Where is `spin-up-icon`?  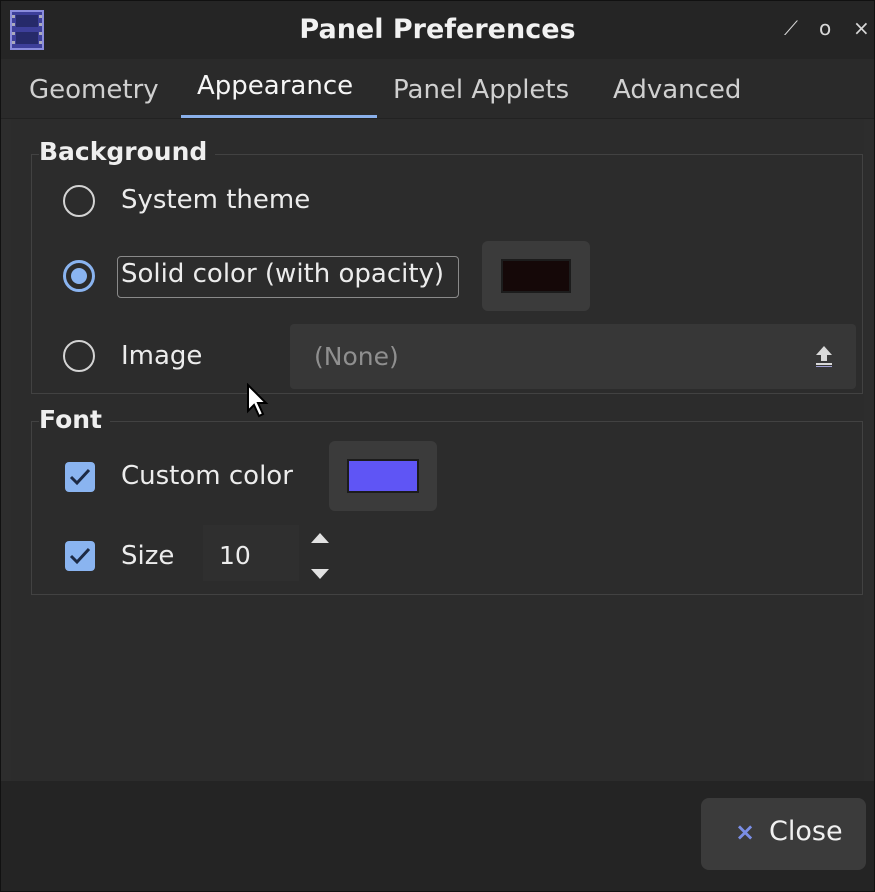 spin-up-icon is located at coordinates (320, 538).